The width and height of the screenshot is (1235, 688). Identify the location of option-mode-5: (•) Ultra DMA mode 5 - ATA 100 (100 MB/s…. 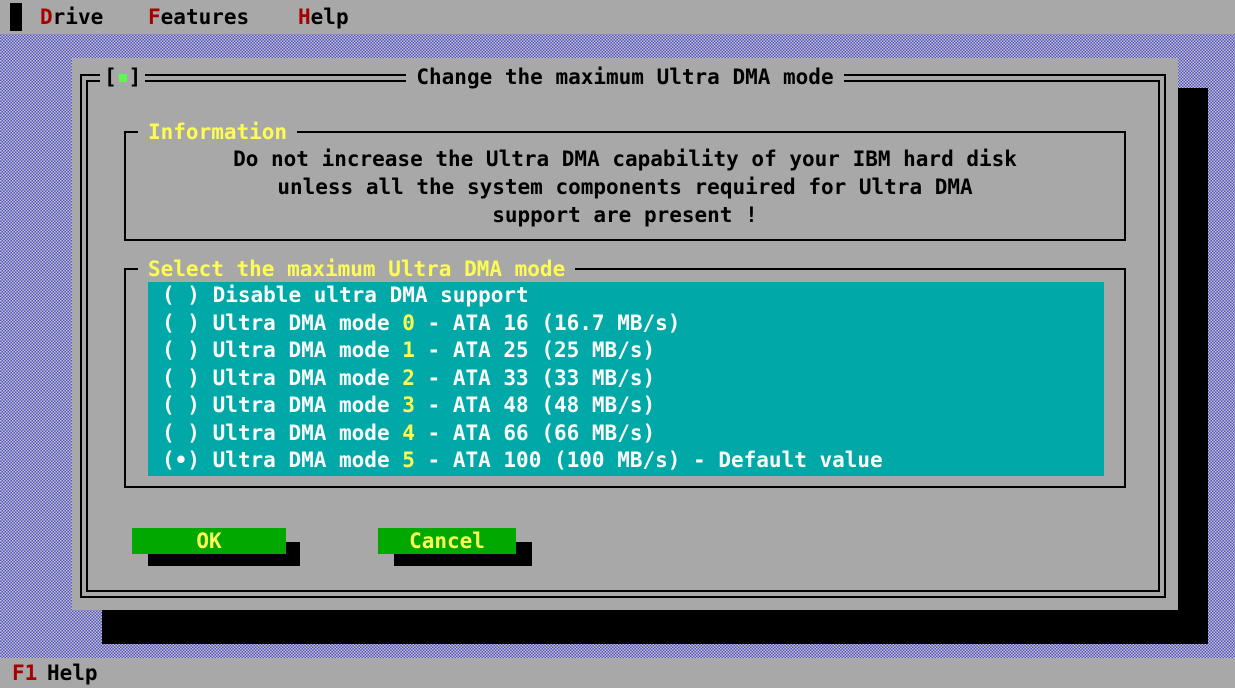
(626, 461).